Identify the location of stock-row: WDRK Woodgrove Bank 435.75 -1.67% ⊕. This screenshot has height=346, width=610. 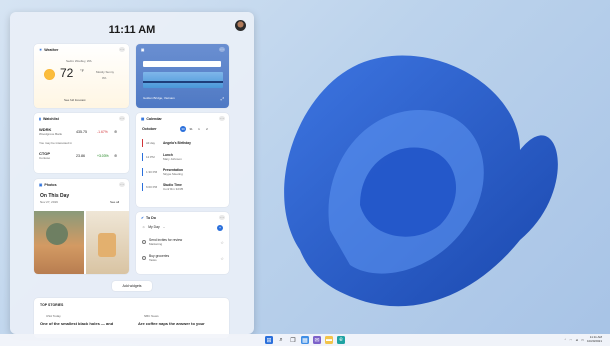
(81, 131).